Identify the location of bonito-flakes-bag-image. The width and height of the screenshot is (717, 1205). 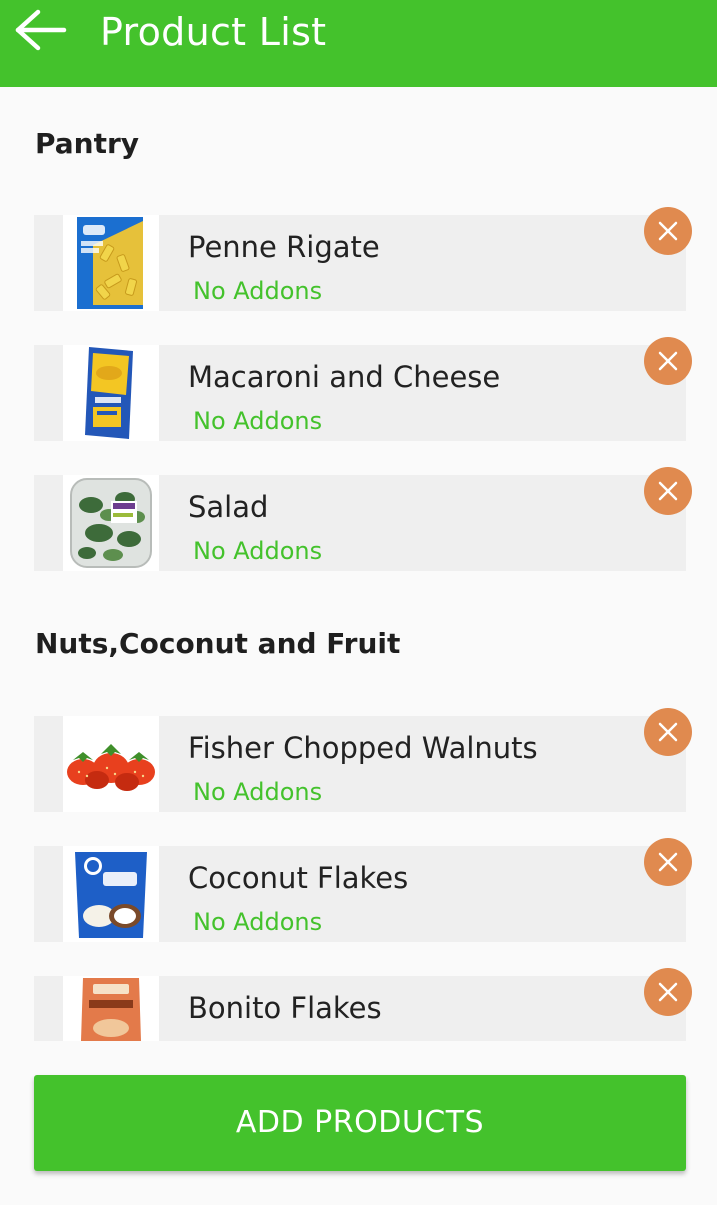
(111, 1009).